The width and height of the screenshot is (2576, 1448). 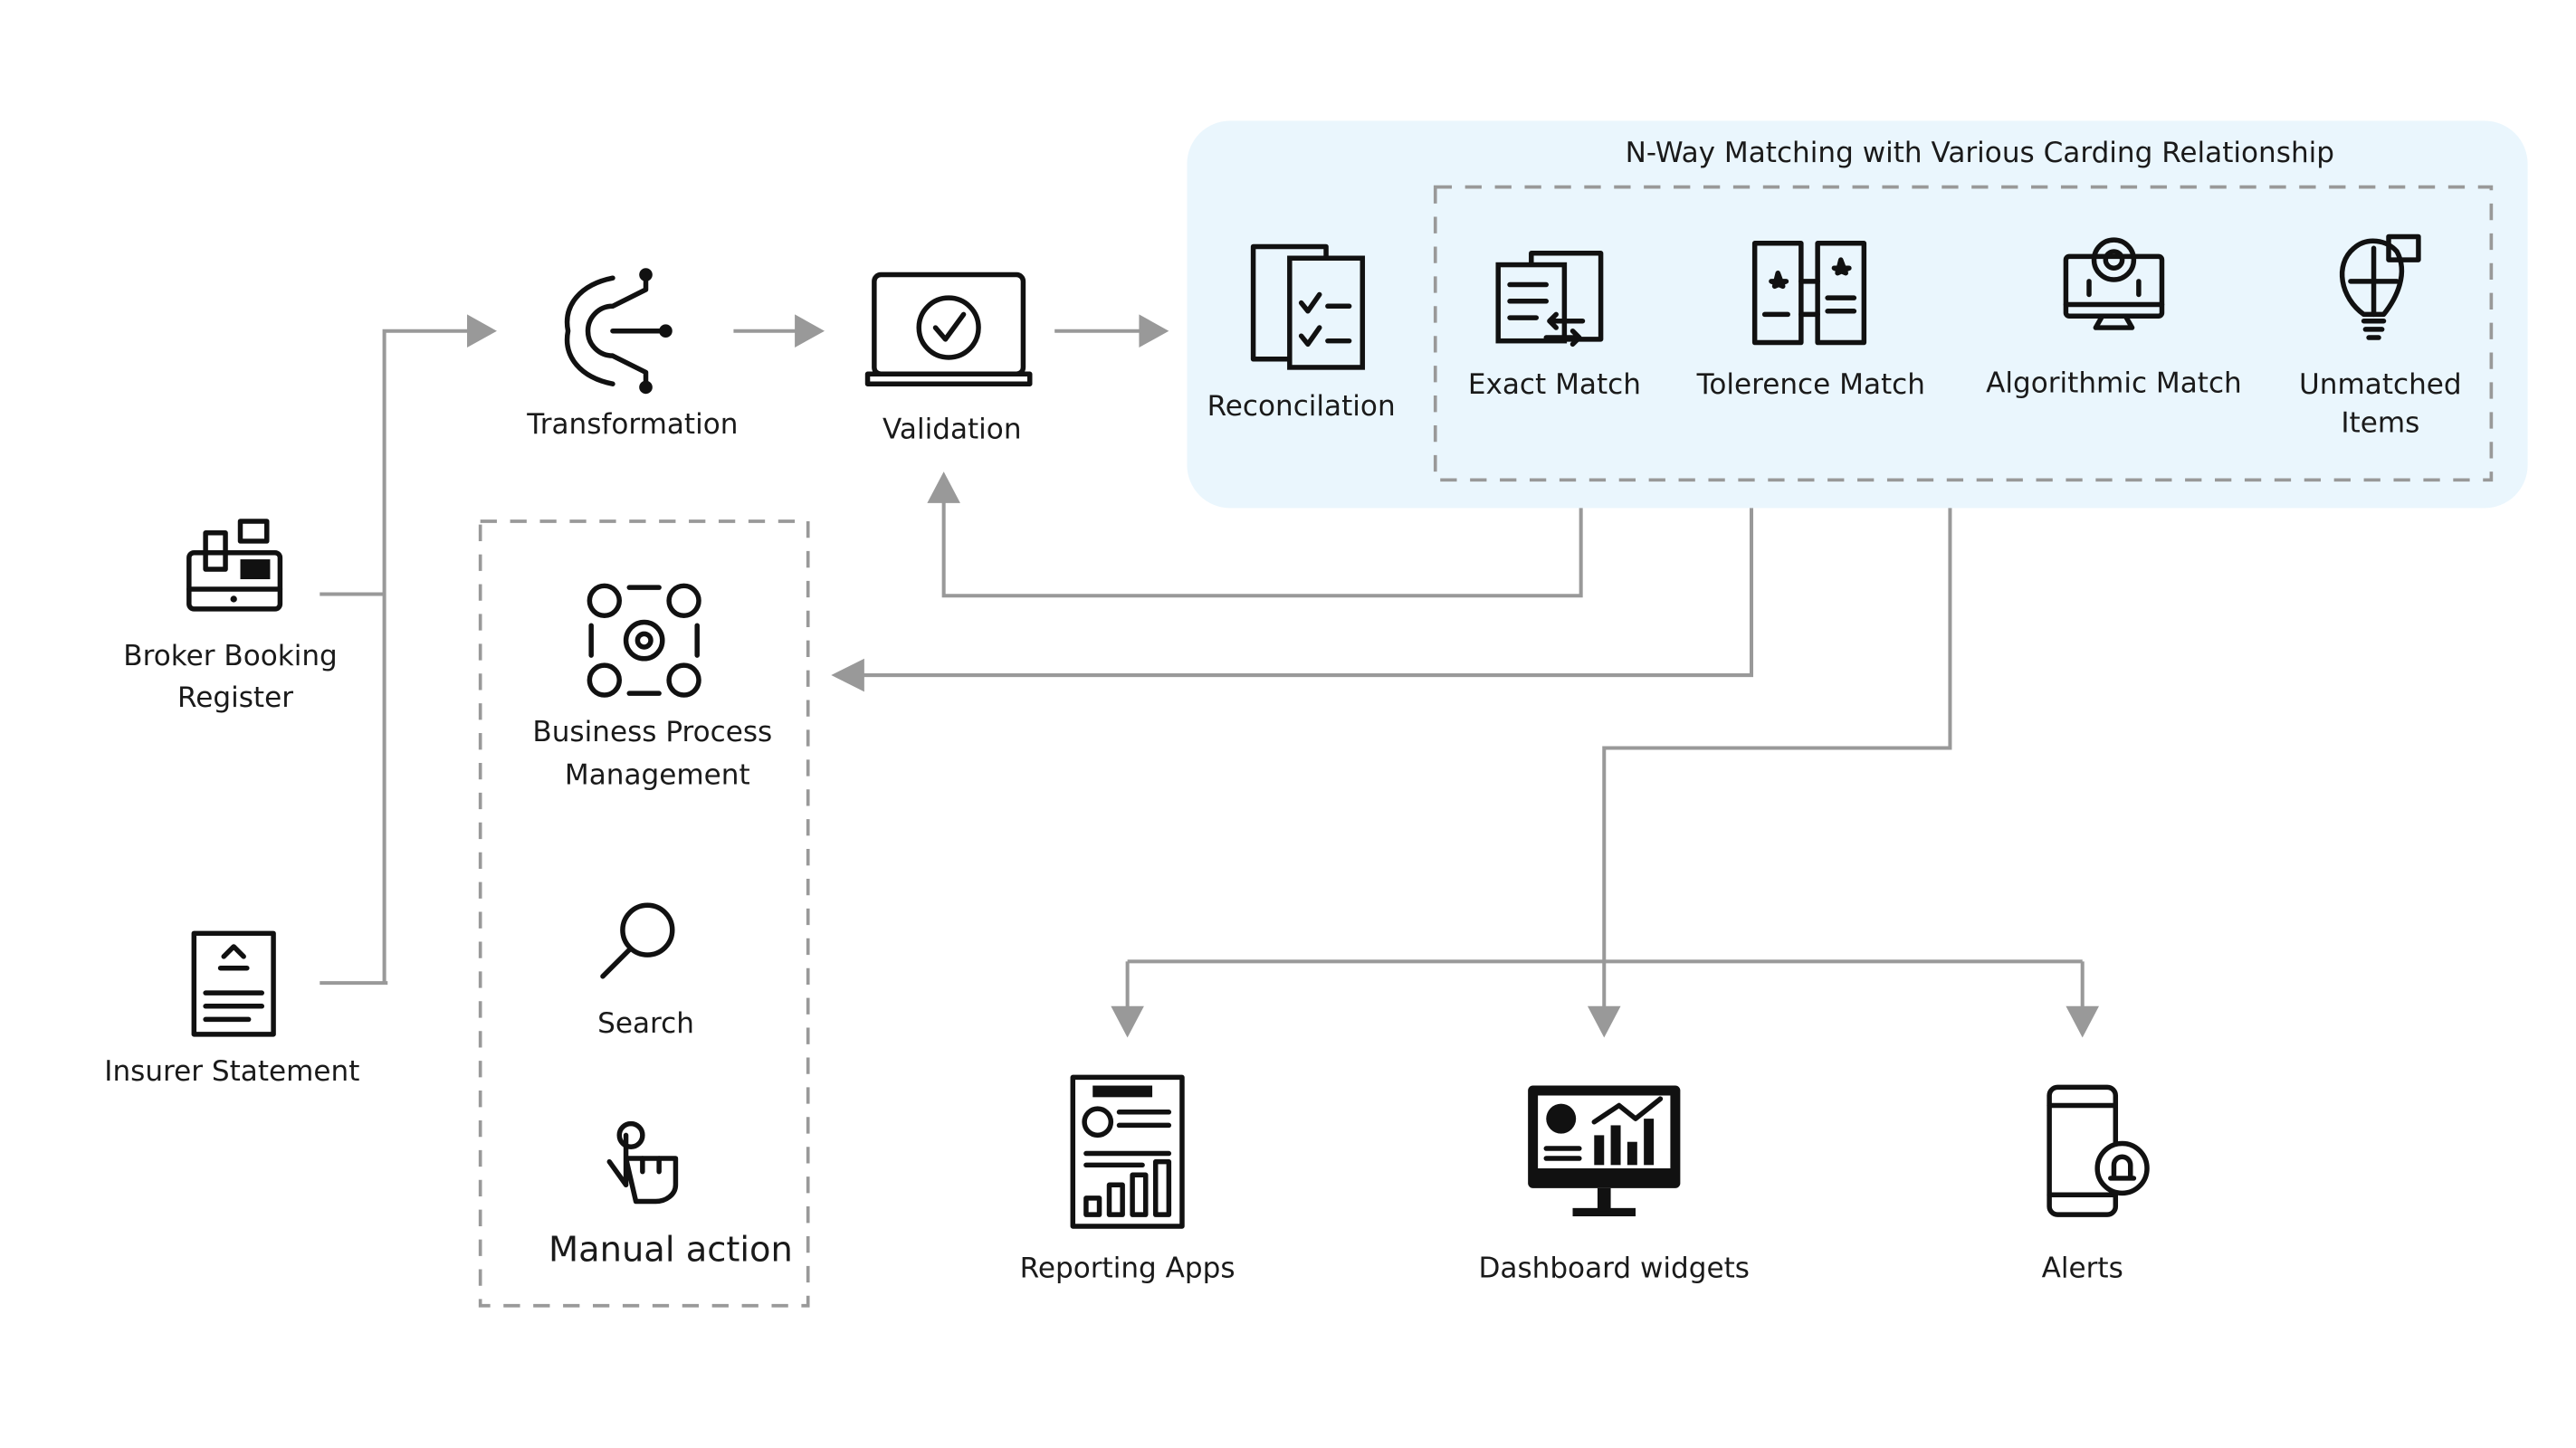 I want to click on hand-pointer-icon, so click(x=643, y=1162).